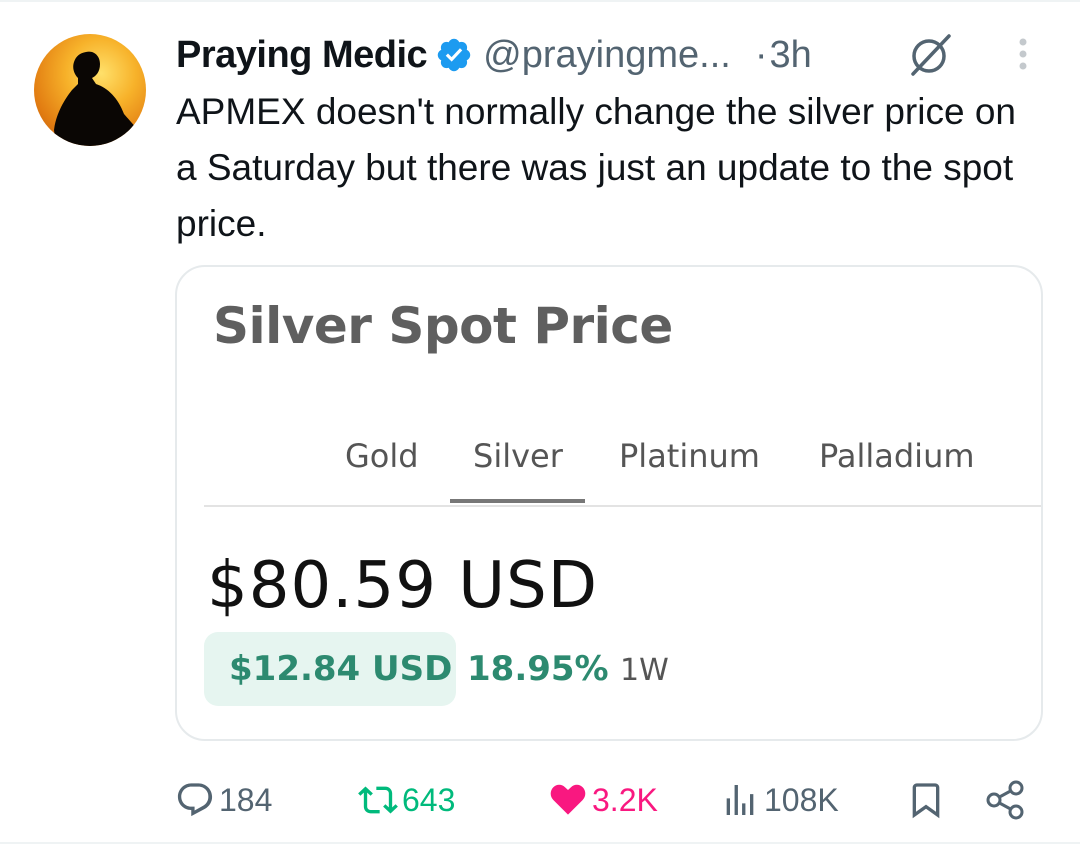  I want to click on change-amount: $12.84 USD, so click(341, 669).